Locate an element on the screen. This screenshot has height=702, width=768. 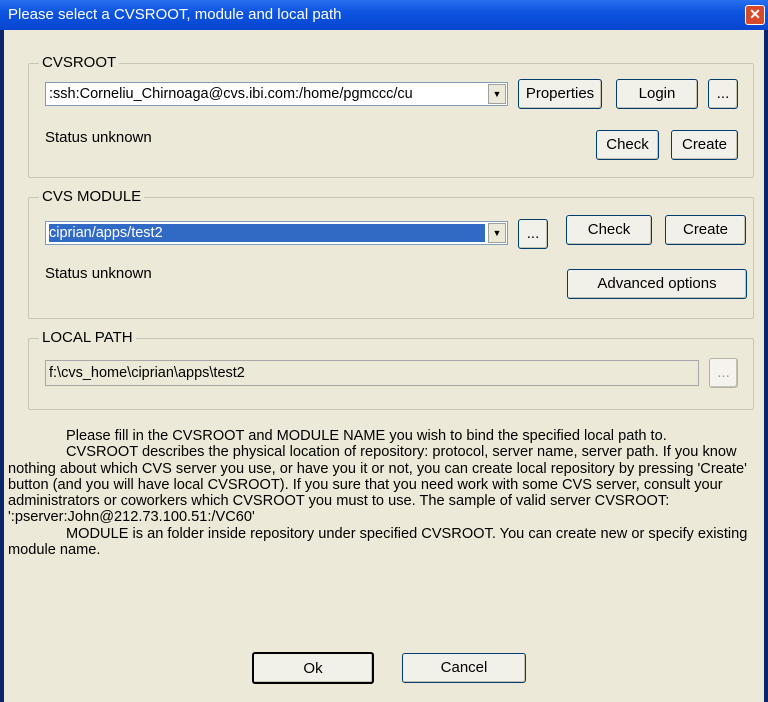
module-create-button: Create is located at coordinates (705, 230).